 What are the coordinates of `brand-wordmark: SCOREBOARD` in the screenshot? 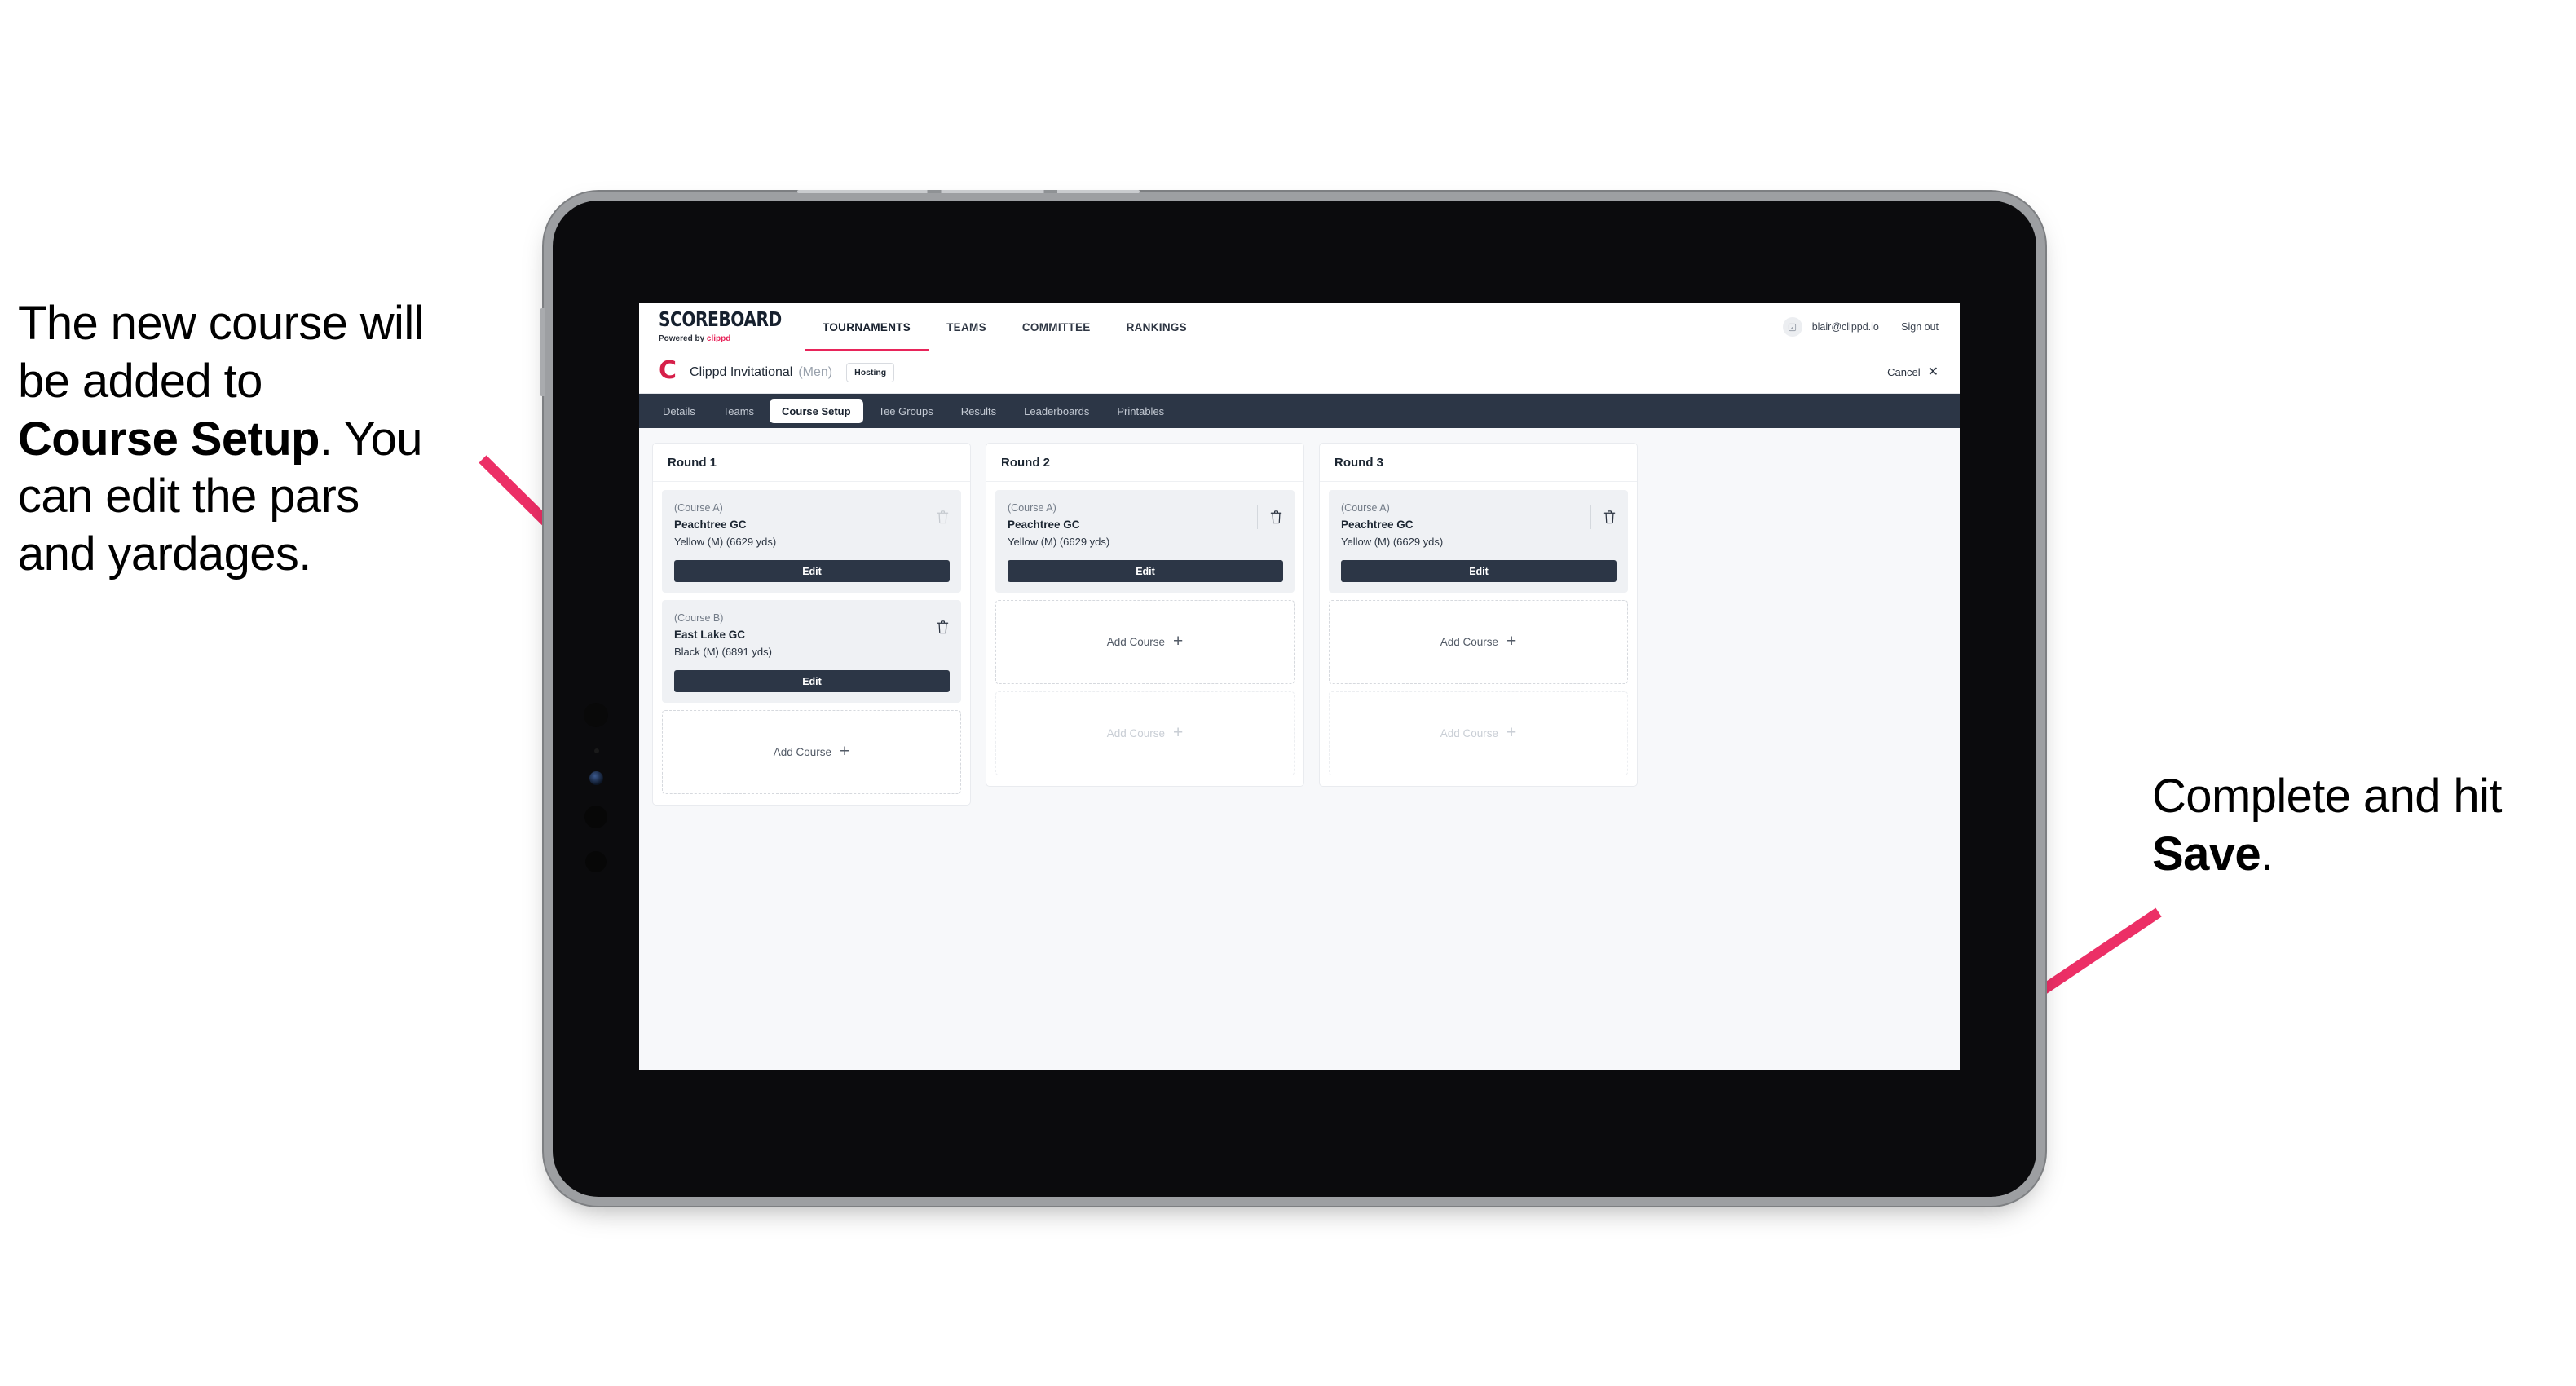 It's located at (720, 319).